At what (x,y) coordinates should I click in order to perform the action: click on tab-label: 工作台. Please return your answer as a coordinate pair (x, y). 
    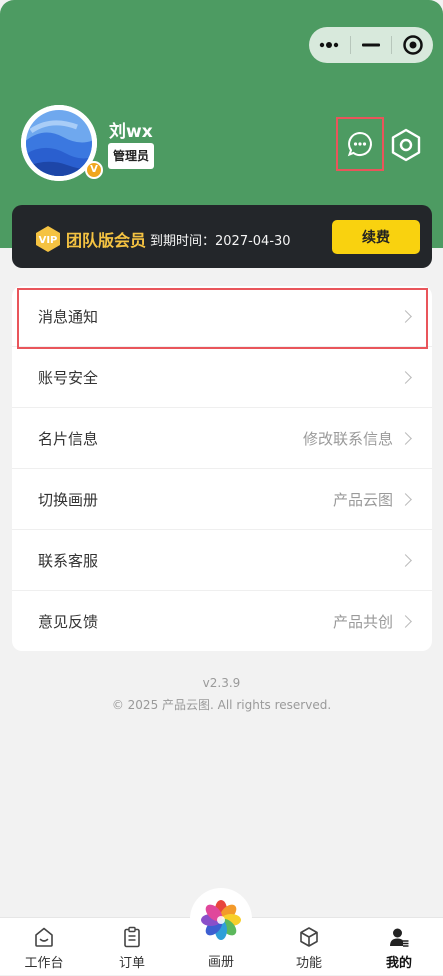
    Looking at the image, I should click on (44, 963).